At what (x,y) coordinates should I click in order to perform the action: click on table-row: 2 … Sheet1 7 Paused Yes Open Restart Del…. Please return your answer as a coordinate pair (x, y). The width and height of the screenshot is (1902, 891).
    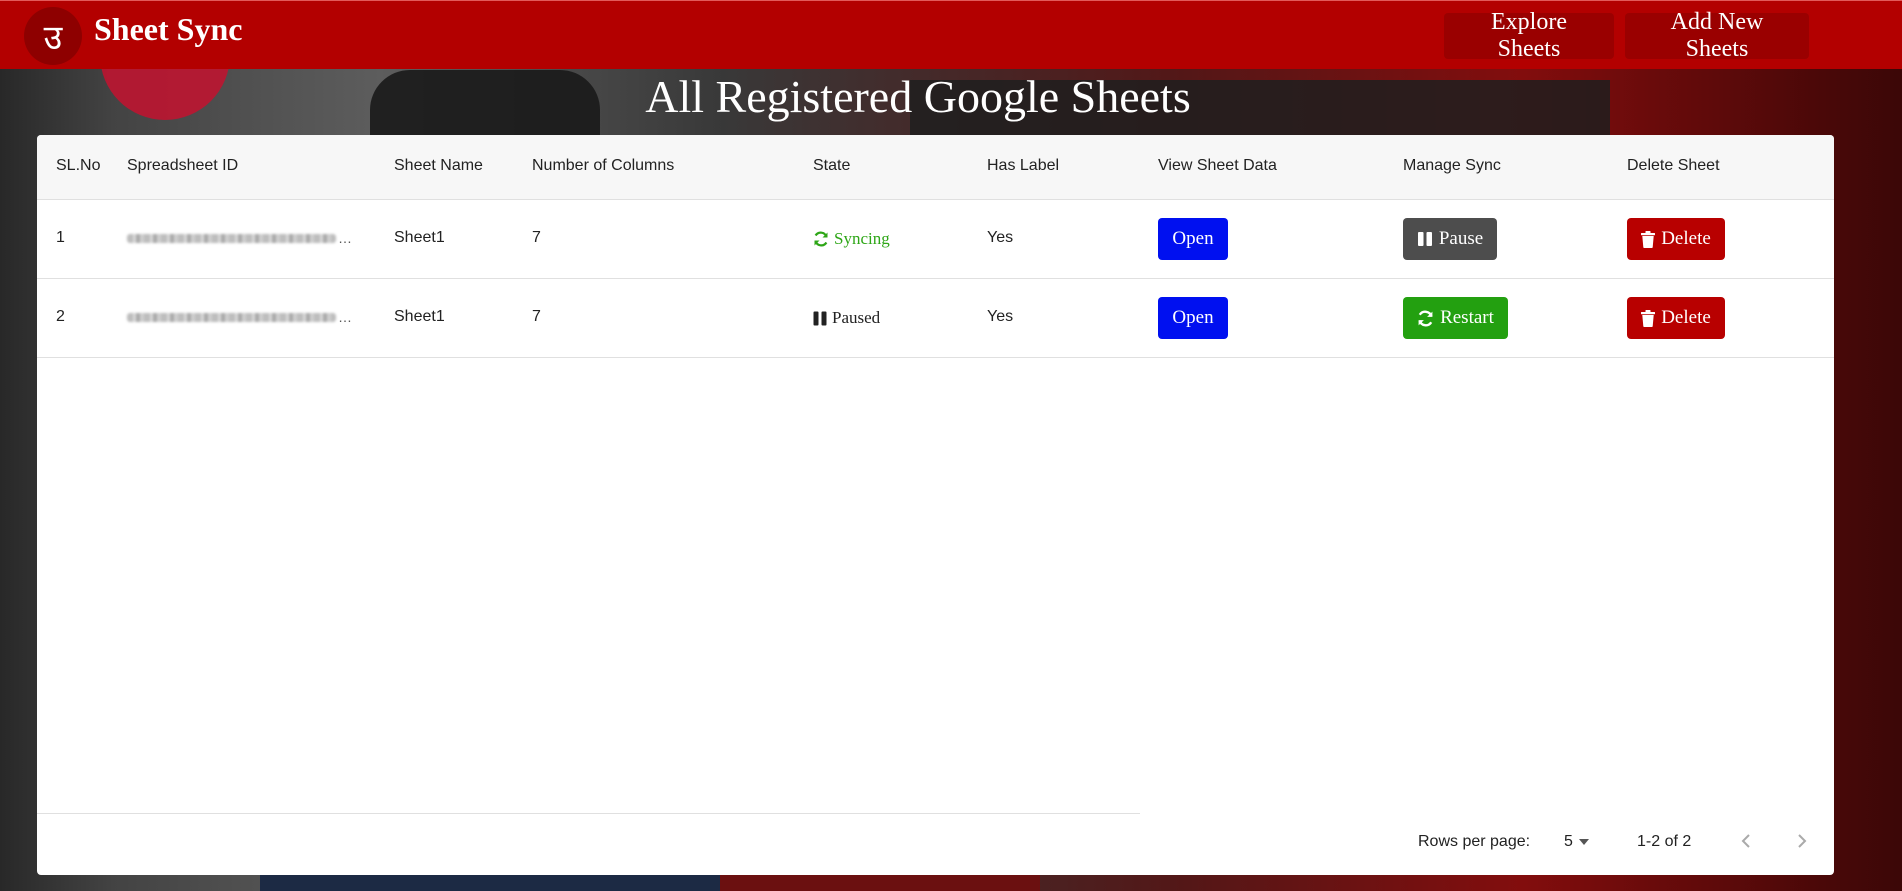
    Looking at the image, I should click on (935, 318).